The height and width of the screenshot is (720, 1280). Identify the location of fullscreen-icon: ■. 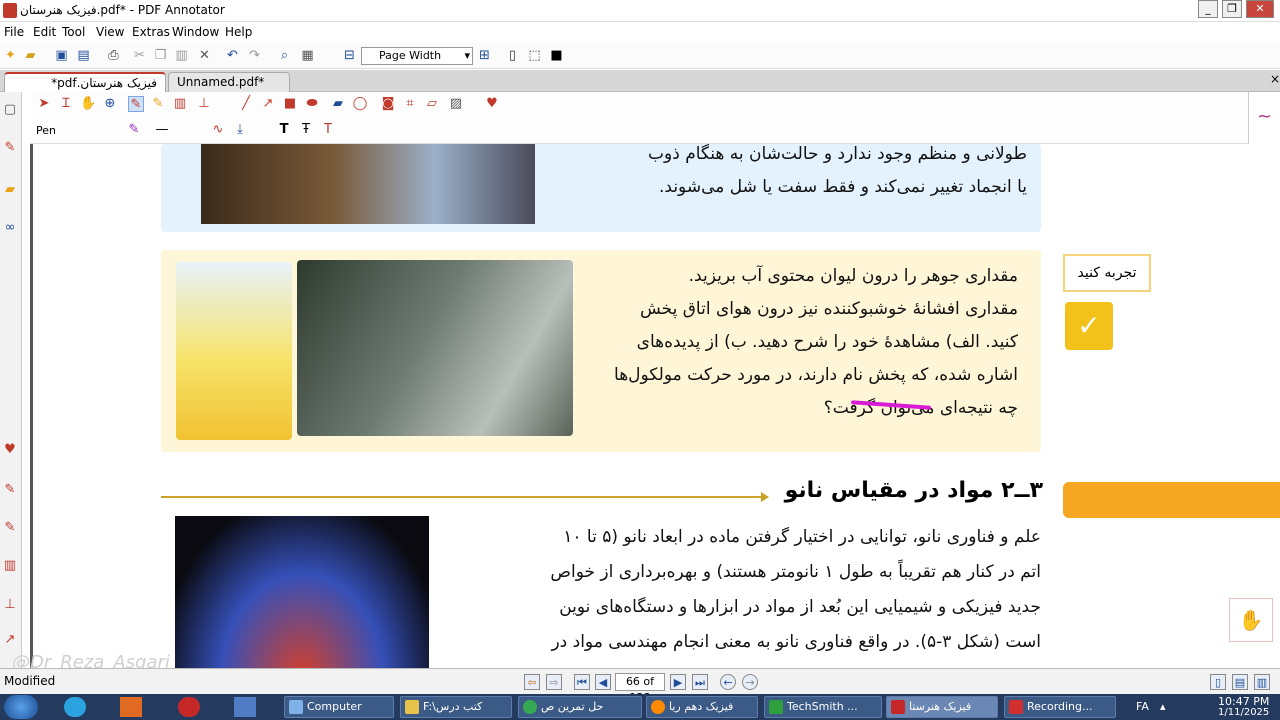
(556, 55).